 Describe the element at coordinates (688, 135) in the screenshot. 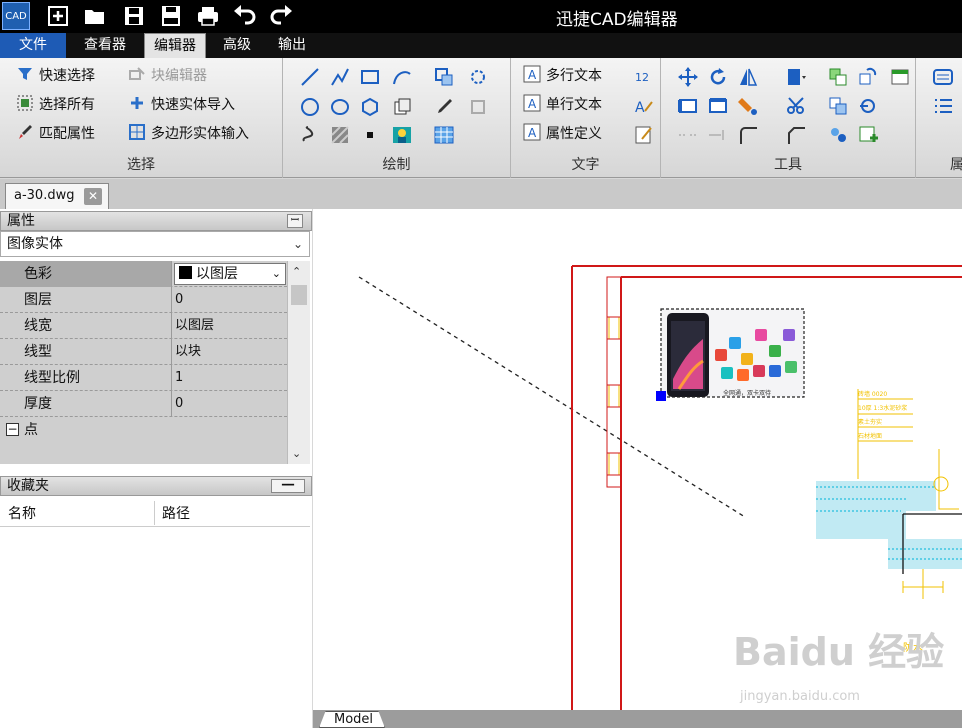

I see `dimension-disabled-icon` at that location.